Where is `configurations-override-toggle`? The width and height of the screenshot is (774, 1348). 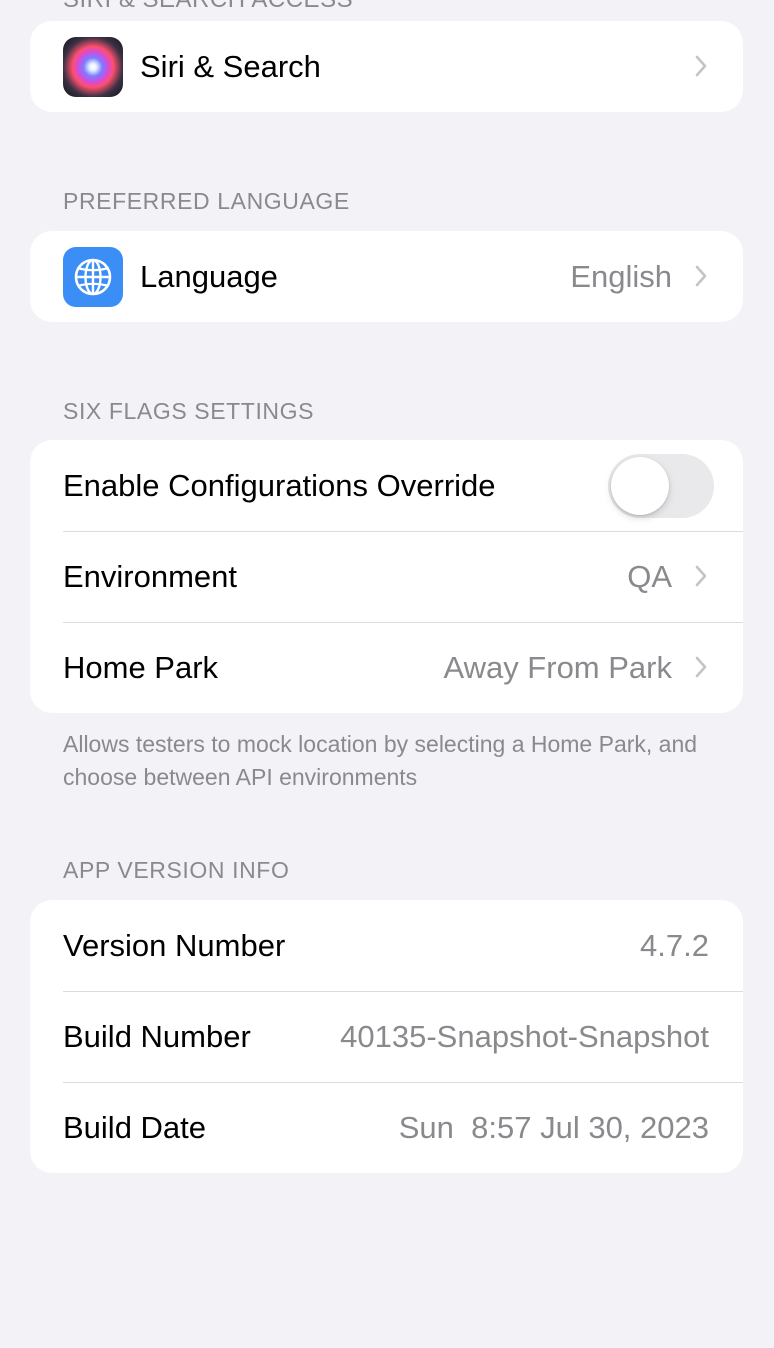
configurations-override-toggle is located at coordinates (661, 486).